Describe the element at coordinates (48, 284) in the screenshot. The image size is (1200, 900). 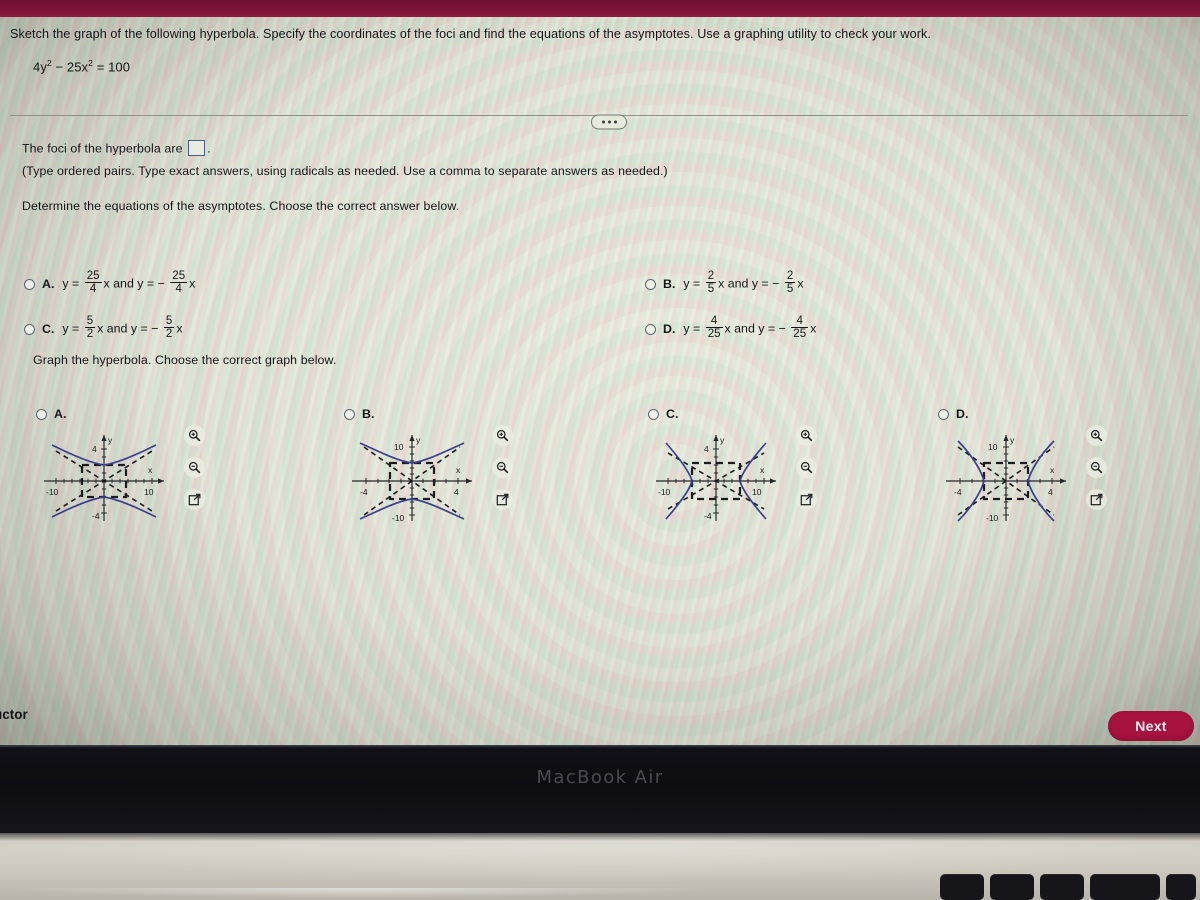
I see `option-a-key: A.` at that location.